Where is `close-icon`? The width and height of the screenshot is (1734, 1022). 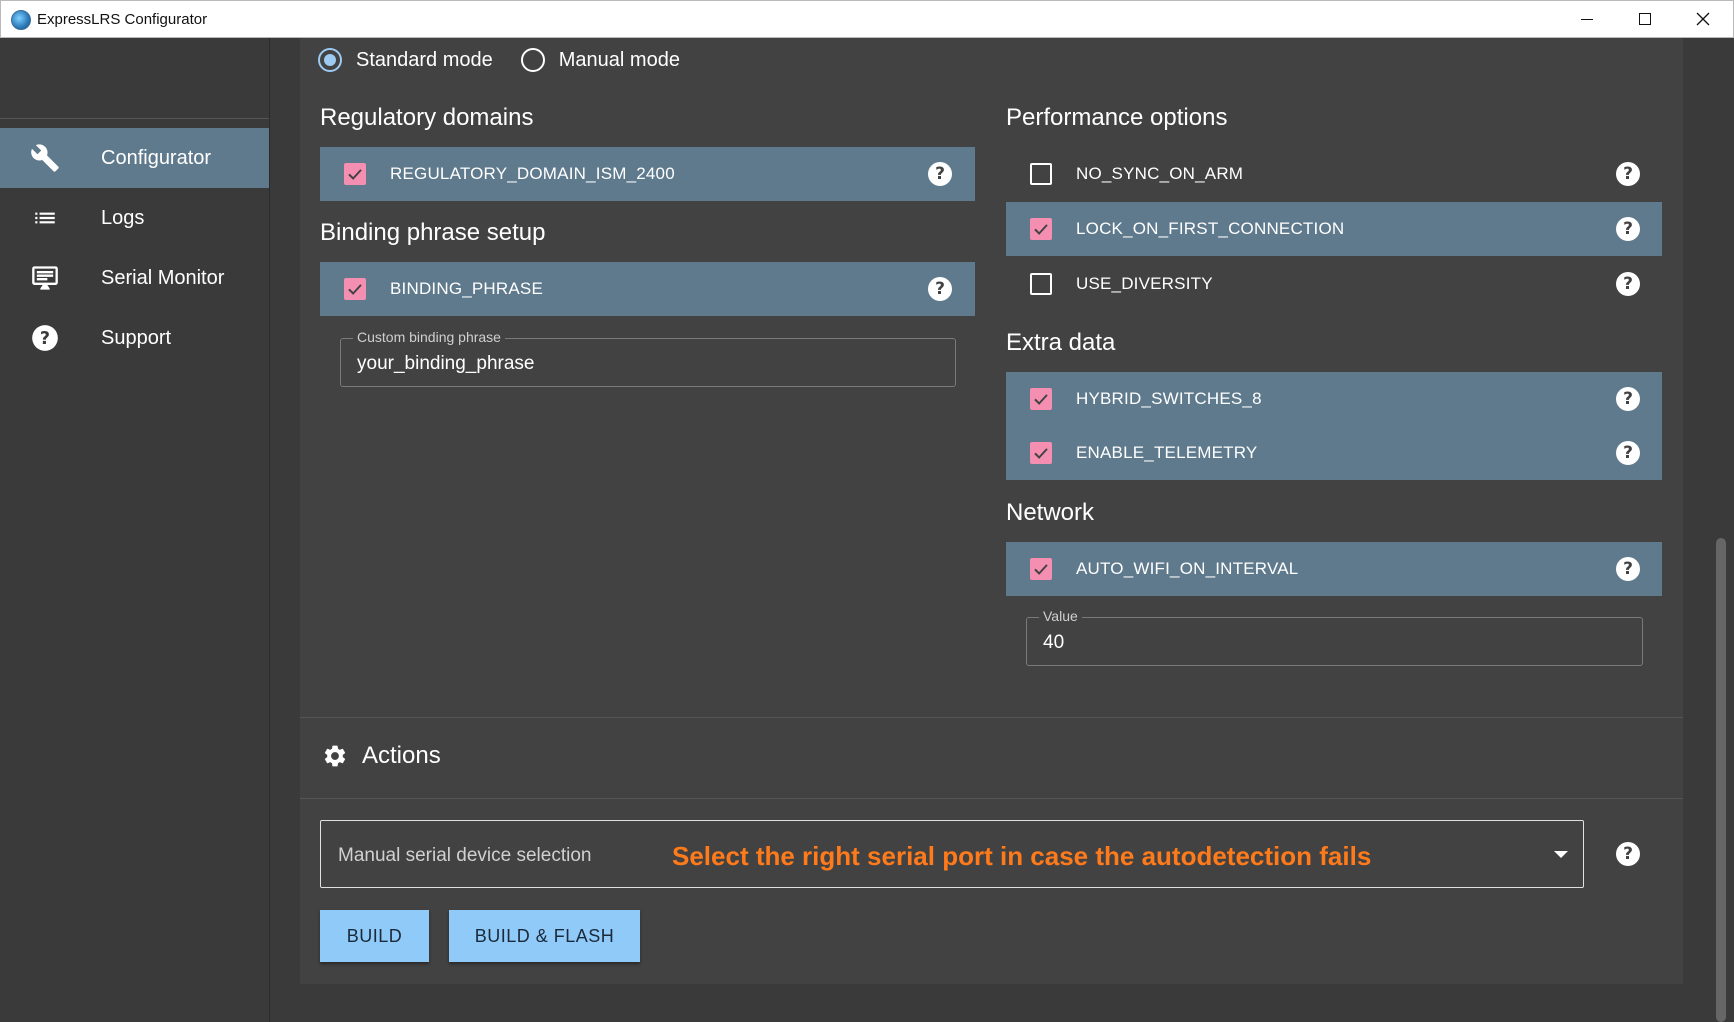 close-icon is located at coordinates (1703, 19).